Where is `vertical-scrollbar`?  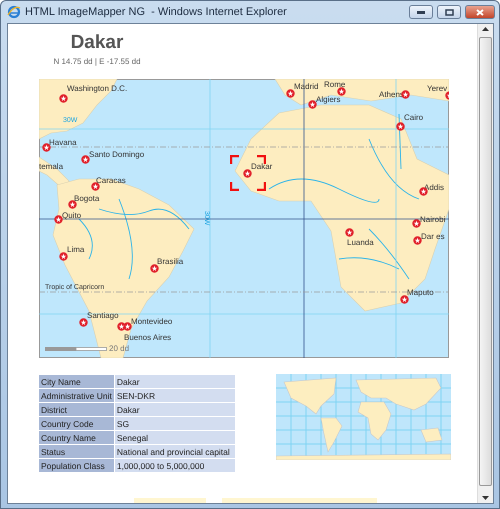 vertical-scrollbar is located at coordinates (485, 263).